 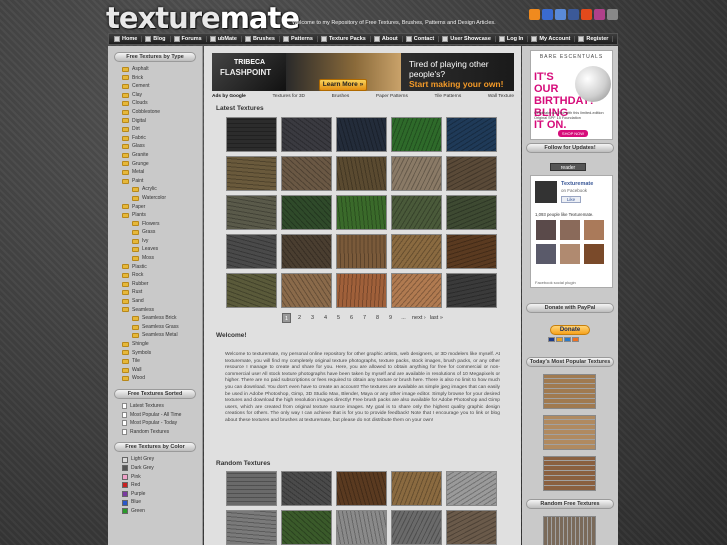 I want to click on sorted-item: Most Popular - Today, so click(x=162, y=423).